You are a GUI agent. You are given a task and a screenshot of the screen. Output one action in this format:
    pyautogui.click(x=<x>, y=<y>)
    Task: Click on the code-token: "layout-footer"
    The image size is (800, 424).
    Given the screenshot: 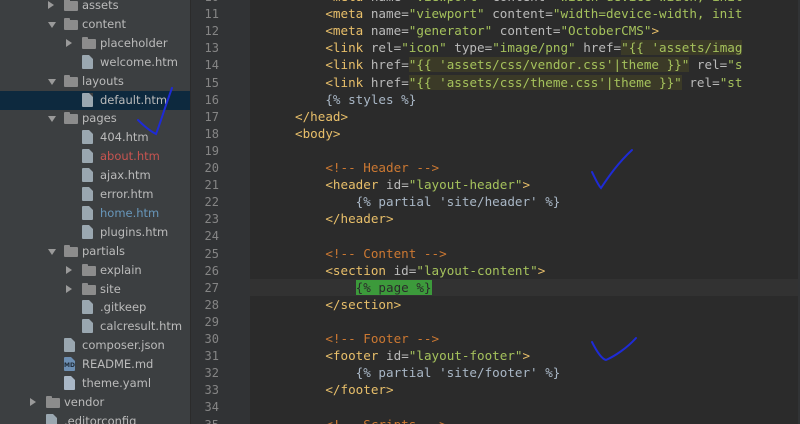 What is the action you would take?
    pyautogui.click(x=465, y=356)
    